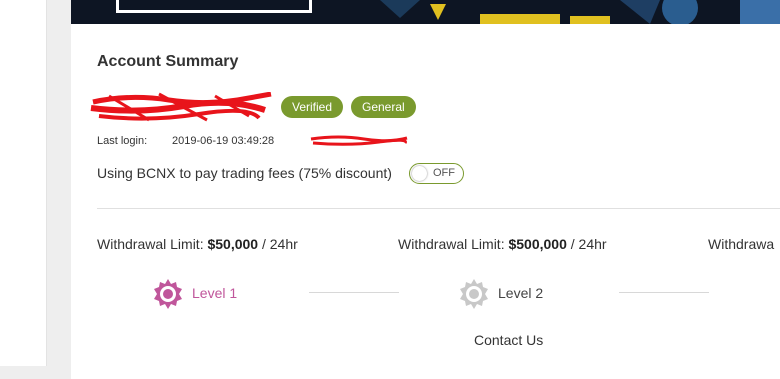  What do you see at coordinates (383, 107) in the screenshot?
I see `general-badge: General` at bounding box center [383, 107].